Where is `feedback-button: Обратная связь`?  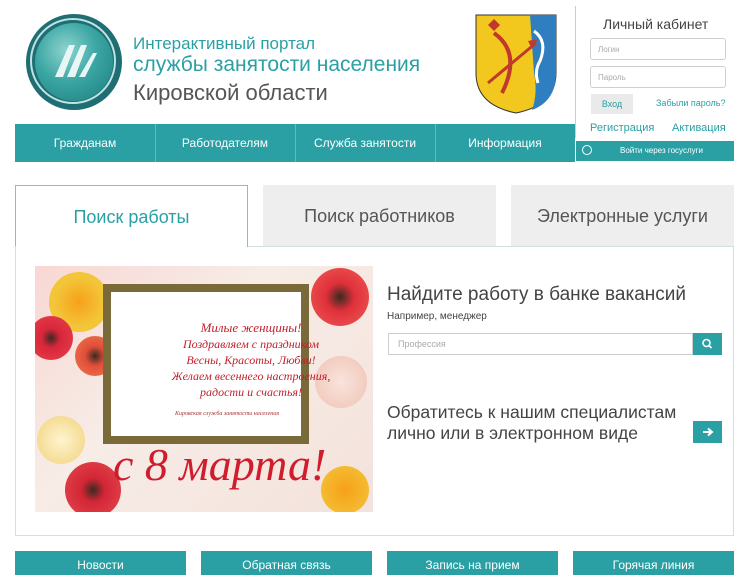
feedback-button: Обратная связь is located at coordinates (286, 563).